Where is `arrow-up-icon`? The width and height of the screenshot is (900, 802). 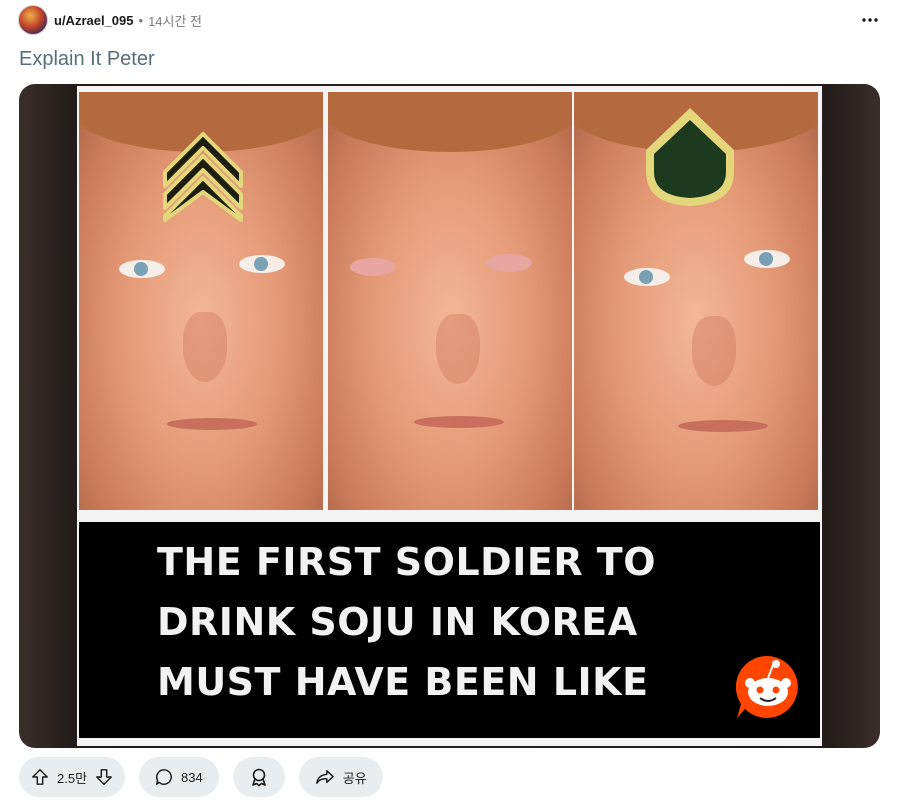 arrow-up-icon is located at coordinates (40, 777).